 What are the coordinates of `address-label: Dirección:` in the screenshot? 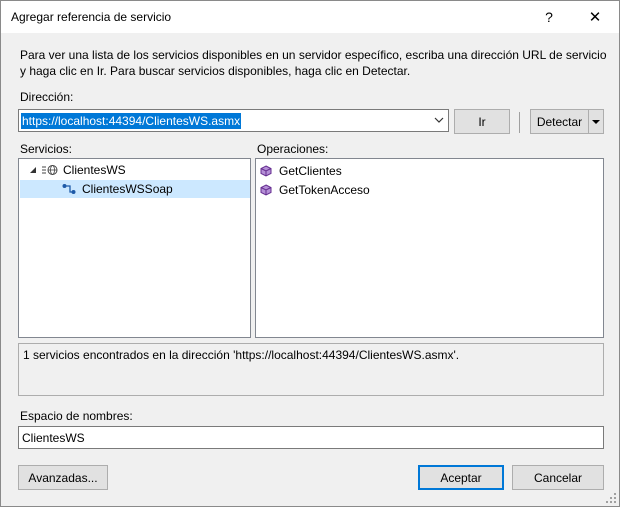 It's located at (47, 97).